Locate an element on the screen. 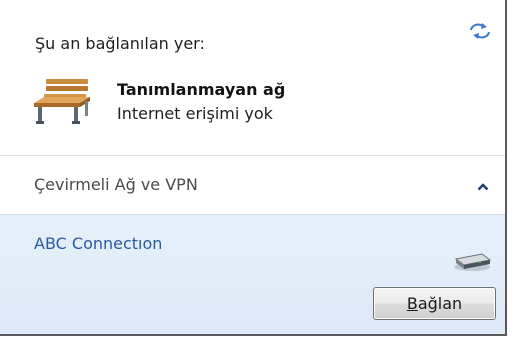  modem-icon is located at coordinates (473, 262).